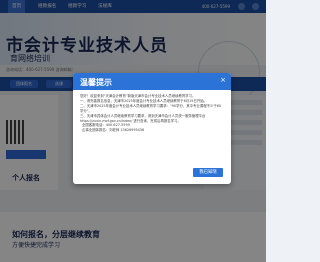 This screenshot has height=262, width=320. What do you see at coordinates (113, 130) in the screenshot?
I see `contact-office: 企事业团体报名：刘老师 13626995436` at bounding box center [113, 130].